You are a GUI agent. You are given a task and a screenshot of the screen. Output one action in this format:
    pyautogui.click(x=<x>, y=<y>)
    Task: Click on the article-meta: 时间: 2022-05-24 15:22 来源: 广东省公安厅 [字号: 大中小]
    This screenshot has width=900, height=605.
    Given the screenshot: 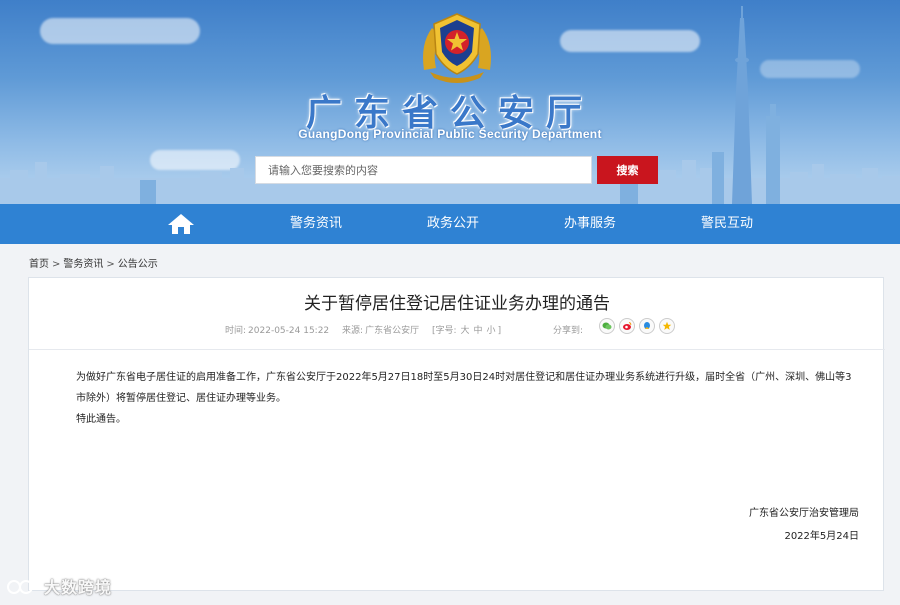 What is the action you would take?
    pyautogui.click(x=368, y=329)
    